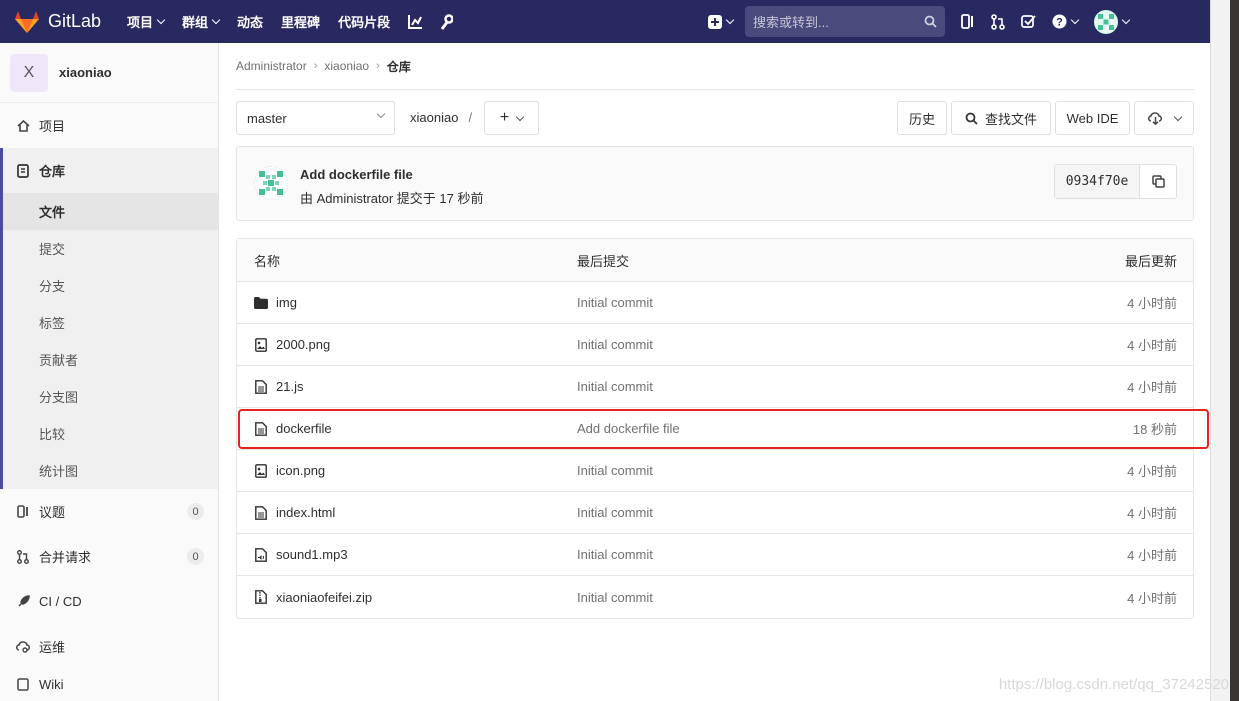 The image size is (1239, 701). What do you see at coordinates (364, 21) in the screenshot?
I see `nav-snippets: 代码片段` at bounding box center [364, 21].